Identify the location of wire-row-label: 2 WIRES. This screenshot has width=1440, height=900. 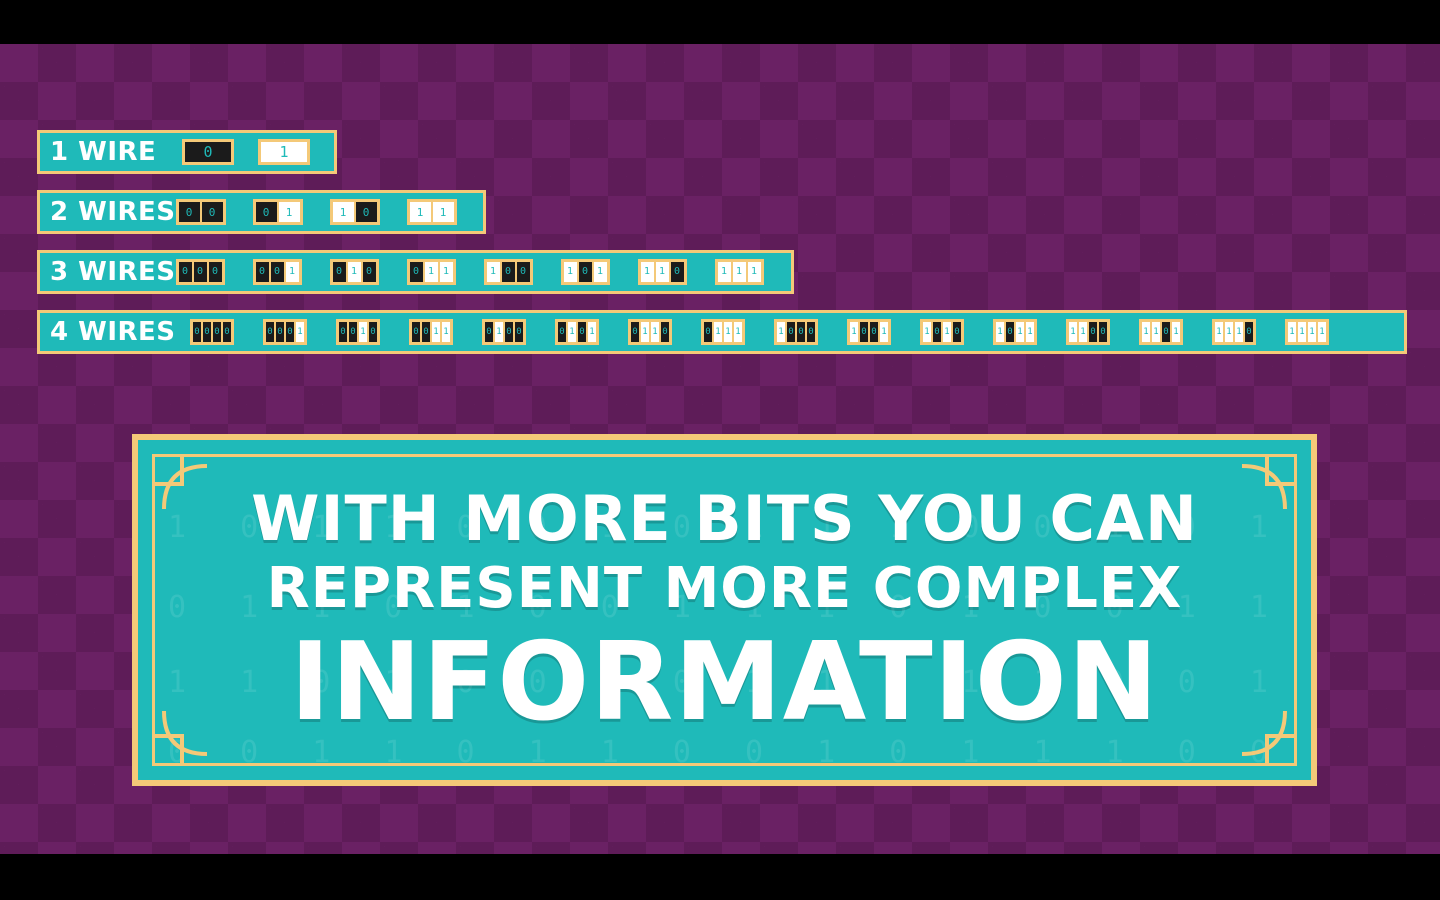
(113, 212).